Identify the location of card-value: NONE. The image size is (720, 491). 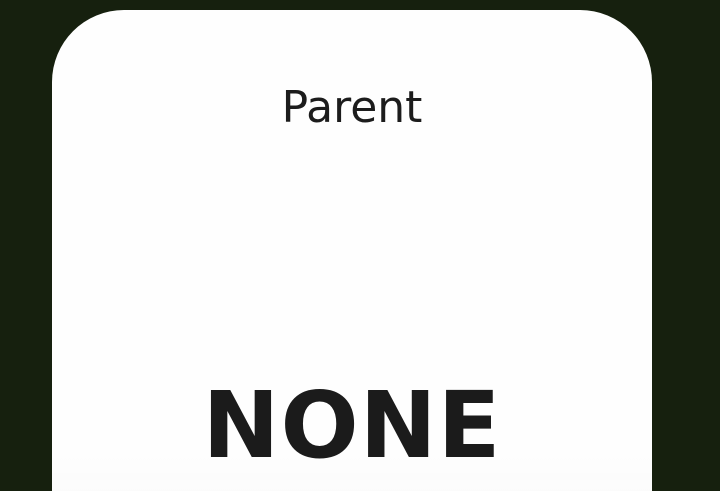
(352, 425).